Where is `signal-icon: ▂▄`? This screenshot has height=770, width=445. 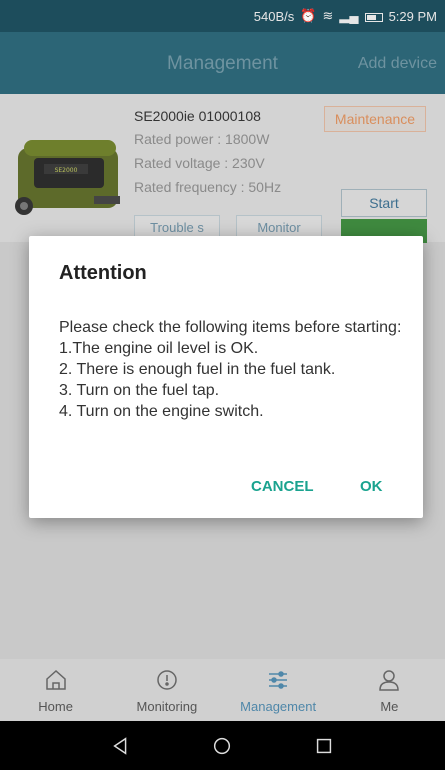
signal-icon: ▂▄ is located at coordinates (349, 15).